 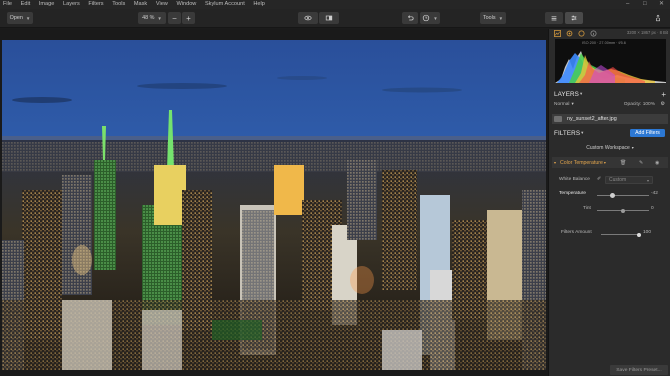 I want to click on adjust-view-button, so click(x=574, y=18).